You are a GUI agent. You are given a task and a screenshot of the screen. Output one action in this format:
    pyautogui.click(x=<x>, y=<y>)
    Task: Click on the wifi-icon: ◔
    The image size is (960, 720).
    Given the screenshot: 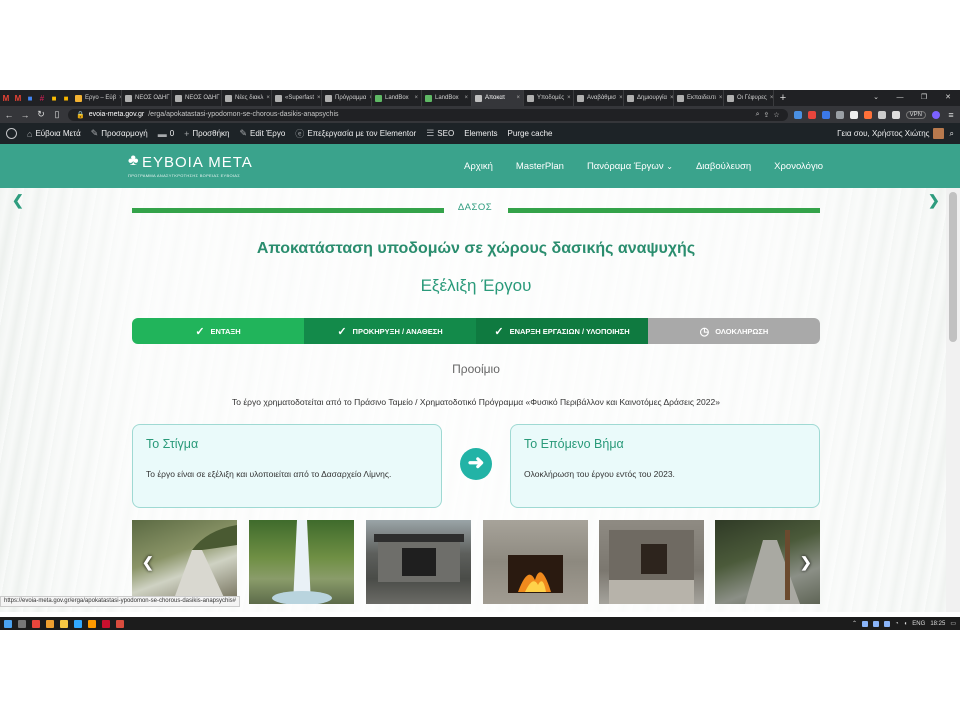 What is the action you would take?
    pyautogui.click(x=897, y=624)
    